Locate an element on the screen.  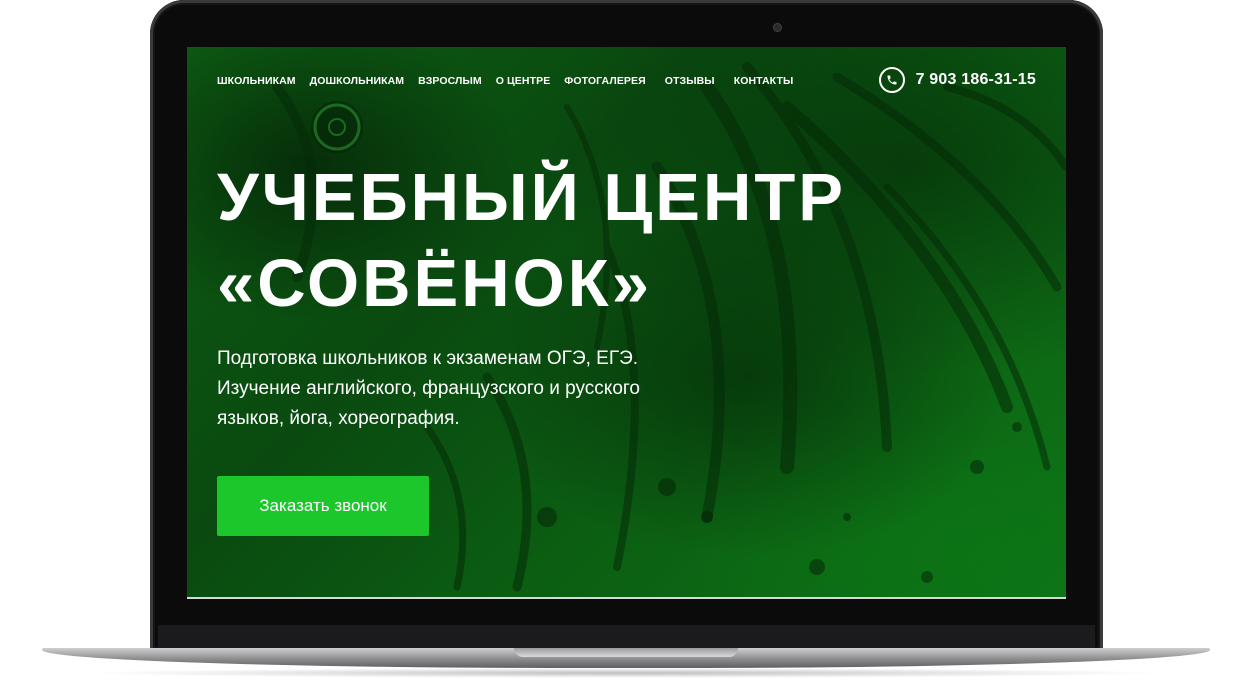
hero-title-line2: «СОВЁНОК» is located at coordinates (434, 283).